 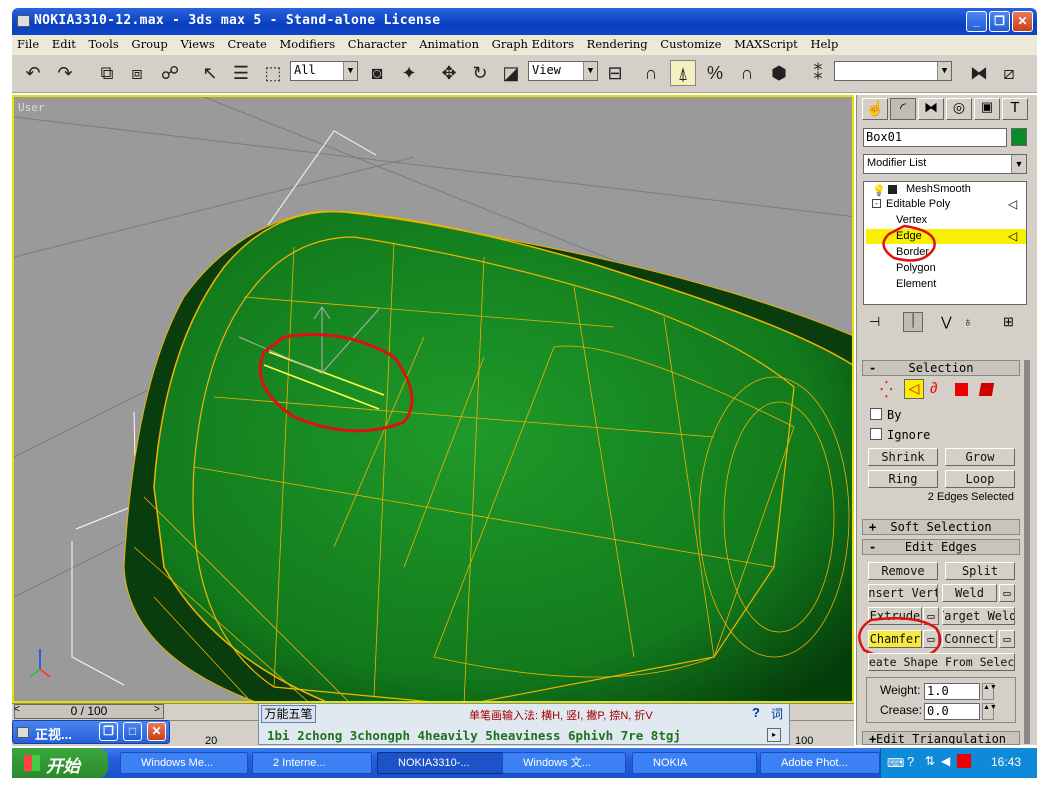 What do you see at coordinates (961, 389) in the screenshot?
I see `polygon-mode-icon` at bounding box center [961, 389].